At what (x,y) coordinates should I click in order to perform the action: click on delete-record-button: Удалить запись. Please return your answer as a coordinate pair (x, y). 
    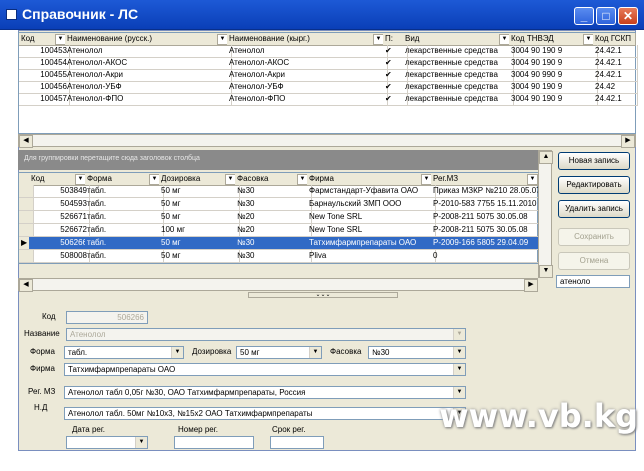
    Looking at the image, I should click on (594, 209).